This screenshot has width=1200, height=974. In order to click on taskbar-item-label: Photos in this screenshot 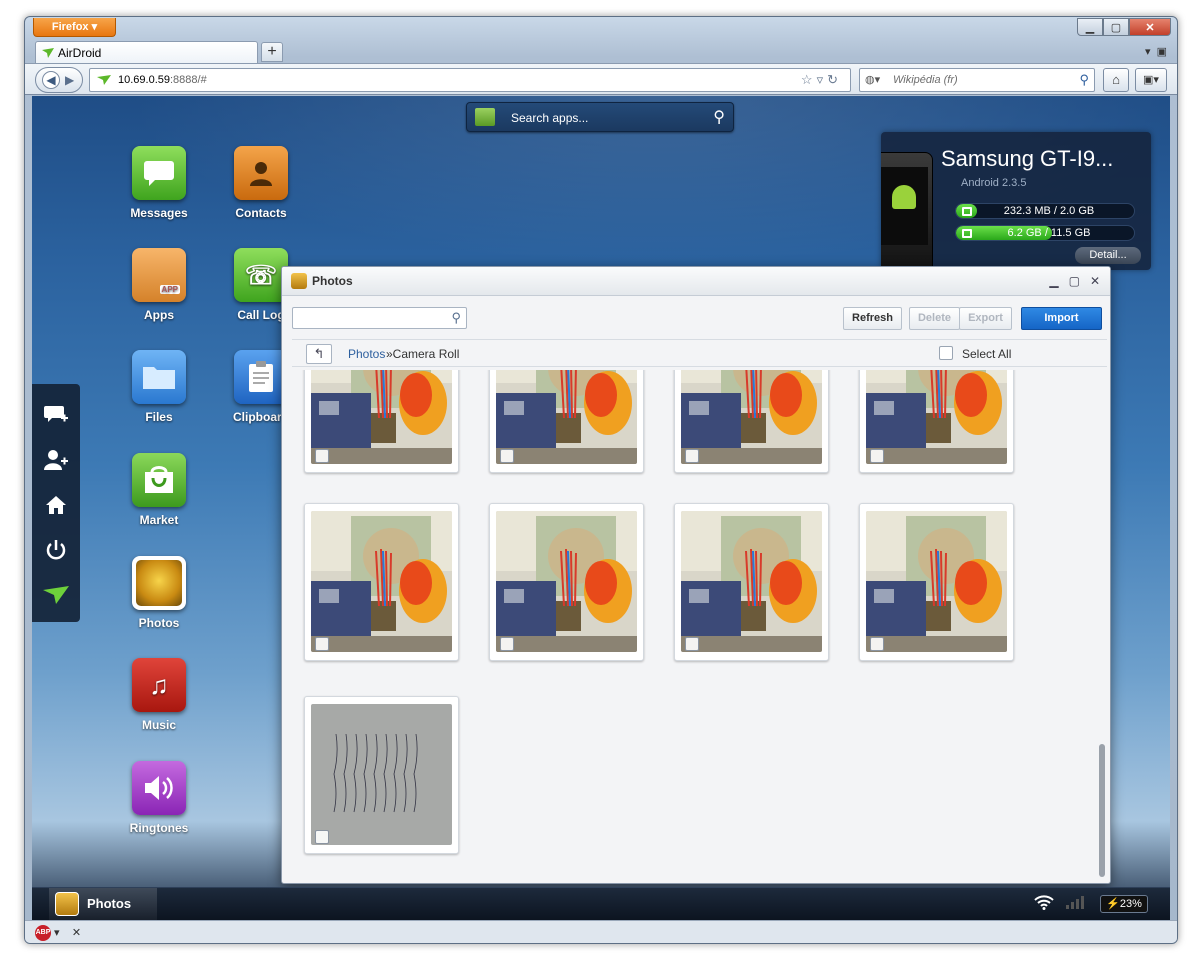, I will do `click(109, 903)`.